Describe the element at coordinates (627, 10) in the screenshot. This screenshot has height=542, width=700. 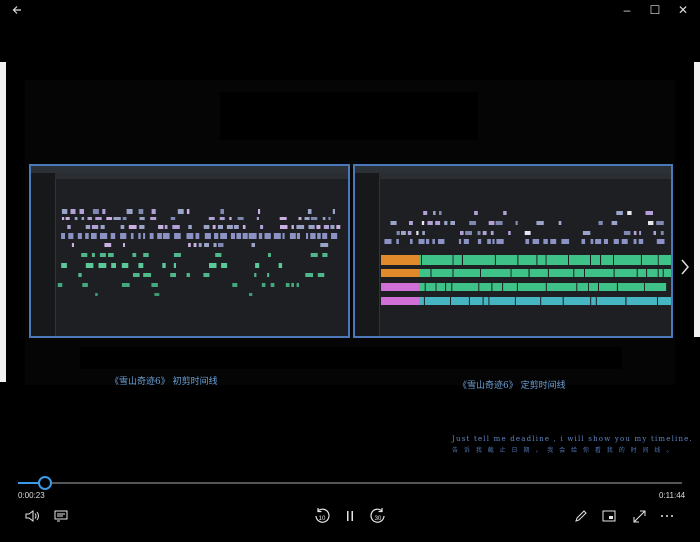
I see `minimize-button: –` at that location.